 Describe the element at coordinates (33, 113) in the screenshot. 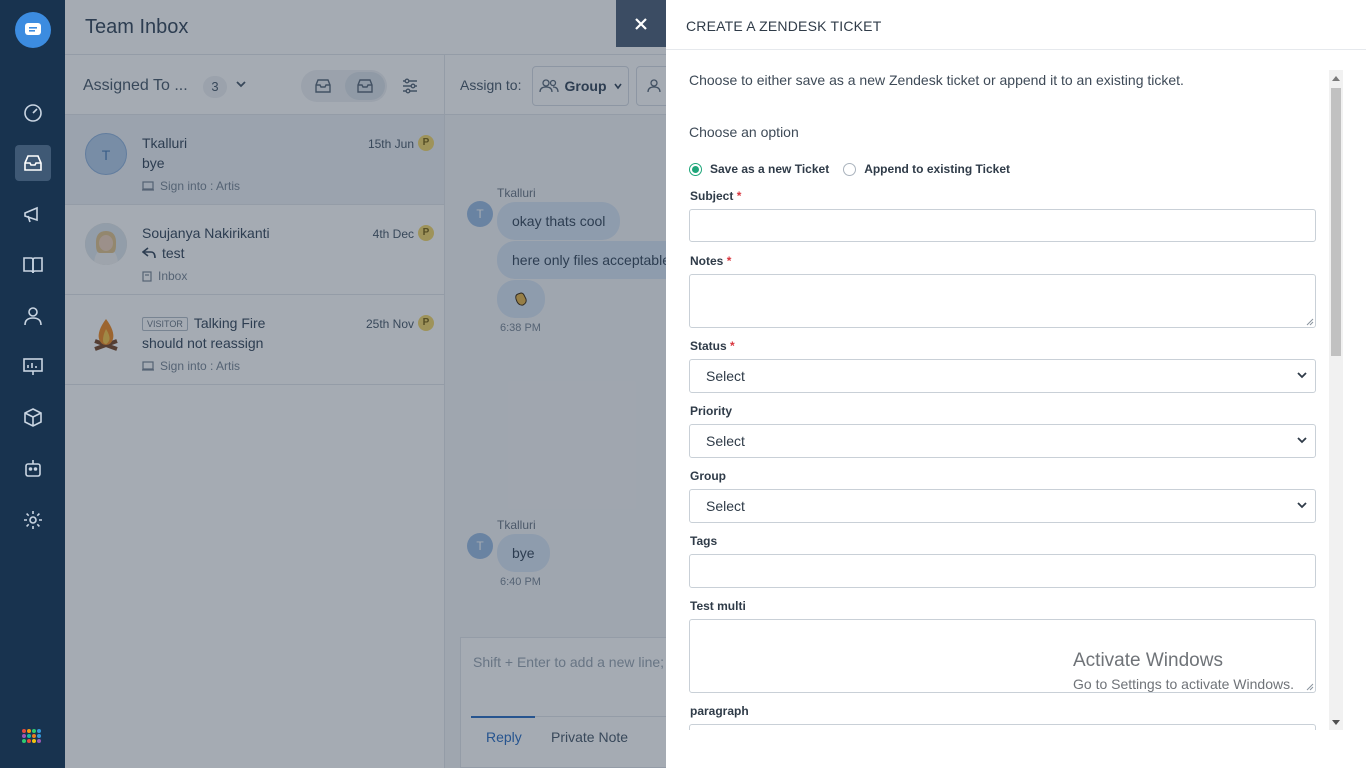

I see `dashboard-icon` at that location.